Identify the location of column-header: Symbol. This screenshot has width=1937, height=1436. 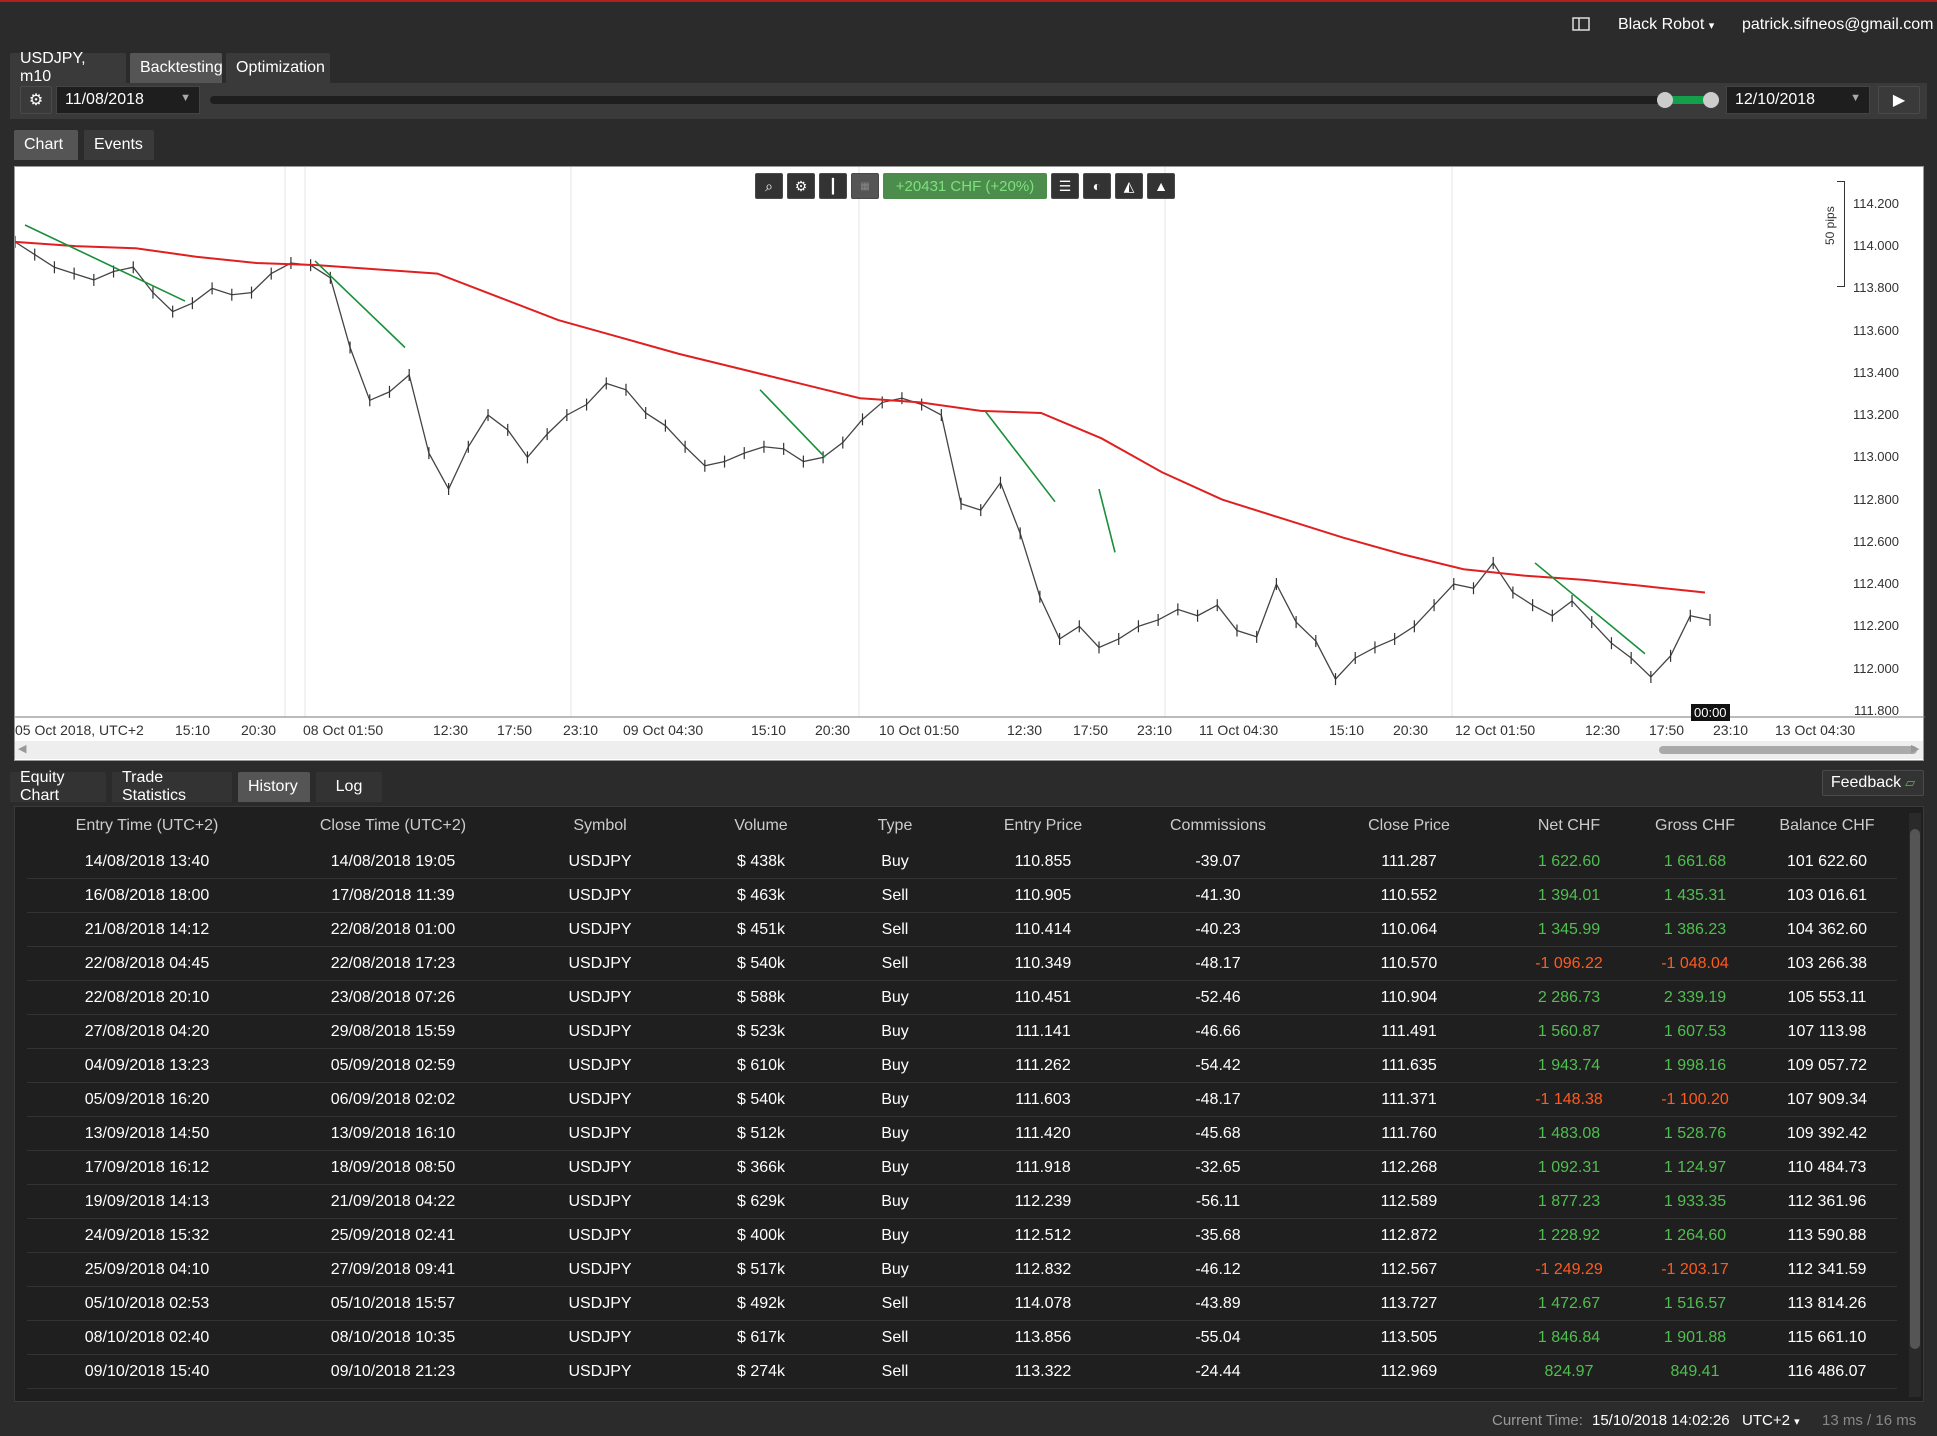
(600, 826).